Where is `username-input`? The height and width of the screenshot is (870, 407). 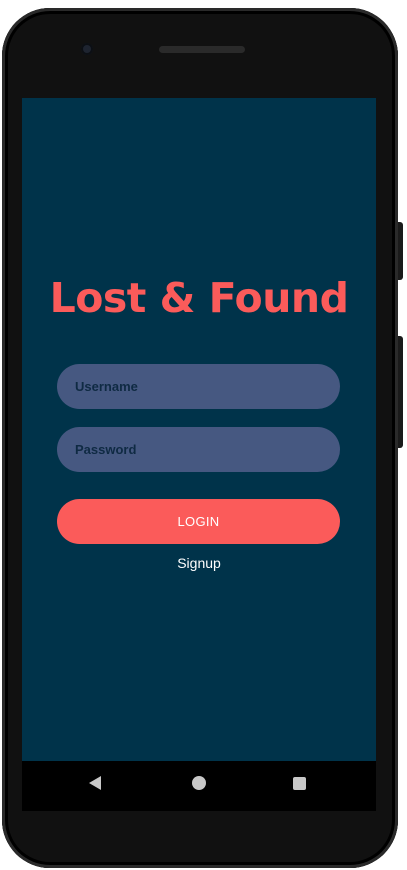
username-input is located at coordinates (198, 386).